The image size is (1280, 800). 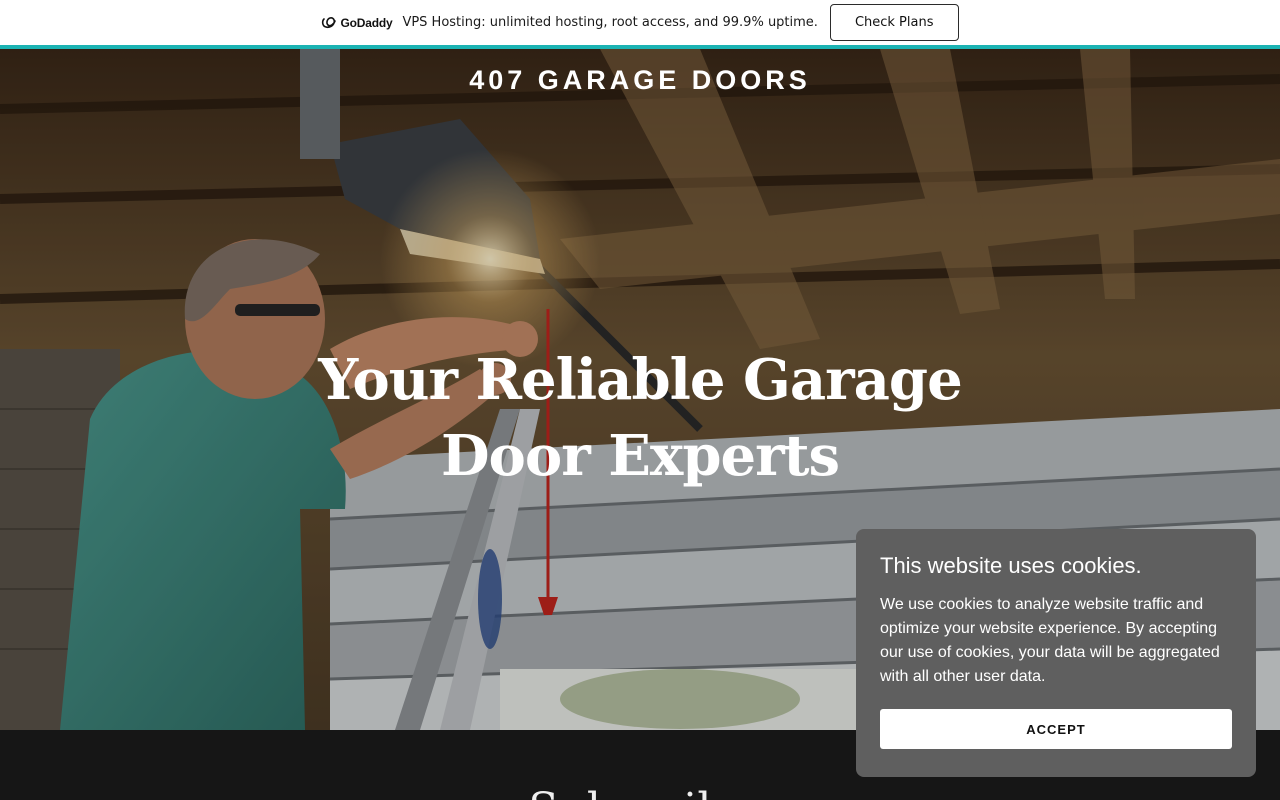 What do you see at coordinates (1011, 565) in the screenshot?
I see `cookie-title: This website uses cookies.` at bounding box center [1011, 565].